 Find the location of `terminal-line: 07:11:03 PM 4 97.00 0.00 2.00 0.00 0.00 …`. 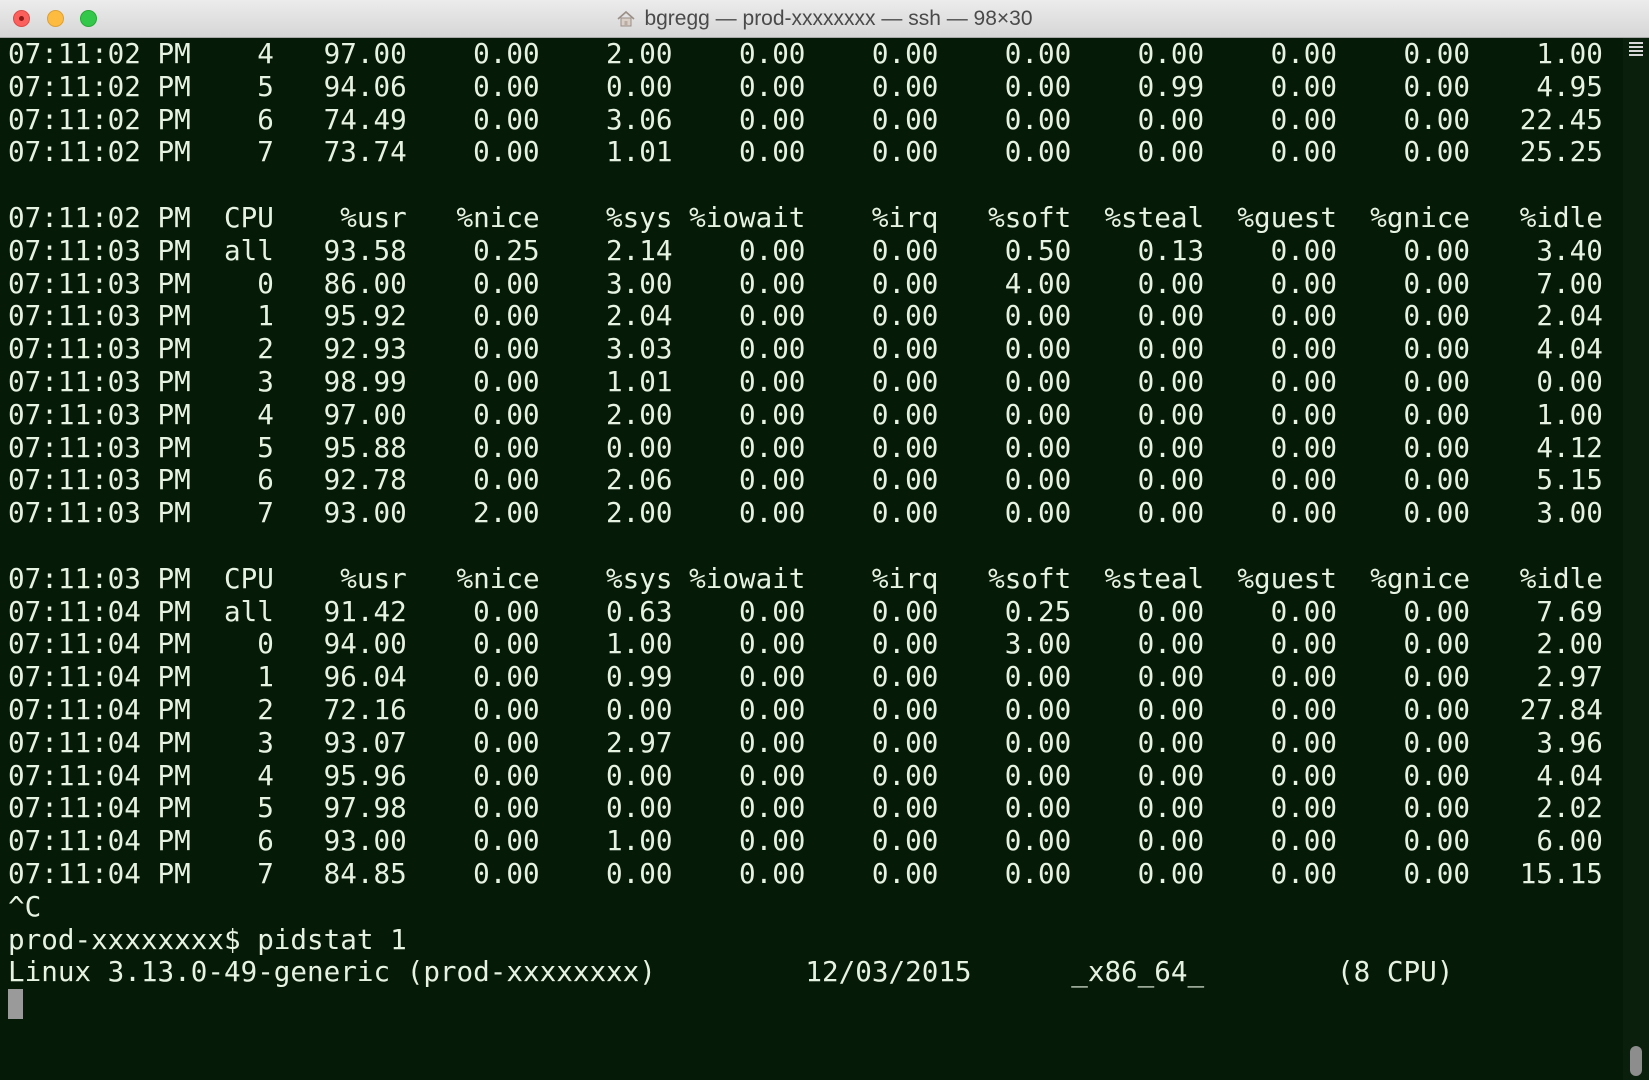

terminal-line: 07:11:03 PM 4 97.00 0.00 2.00 0.00 0.00 … is located at coordinates (805, 414).